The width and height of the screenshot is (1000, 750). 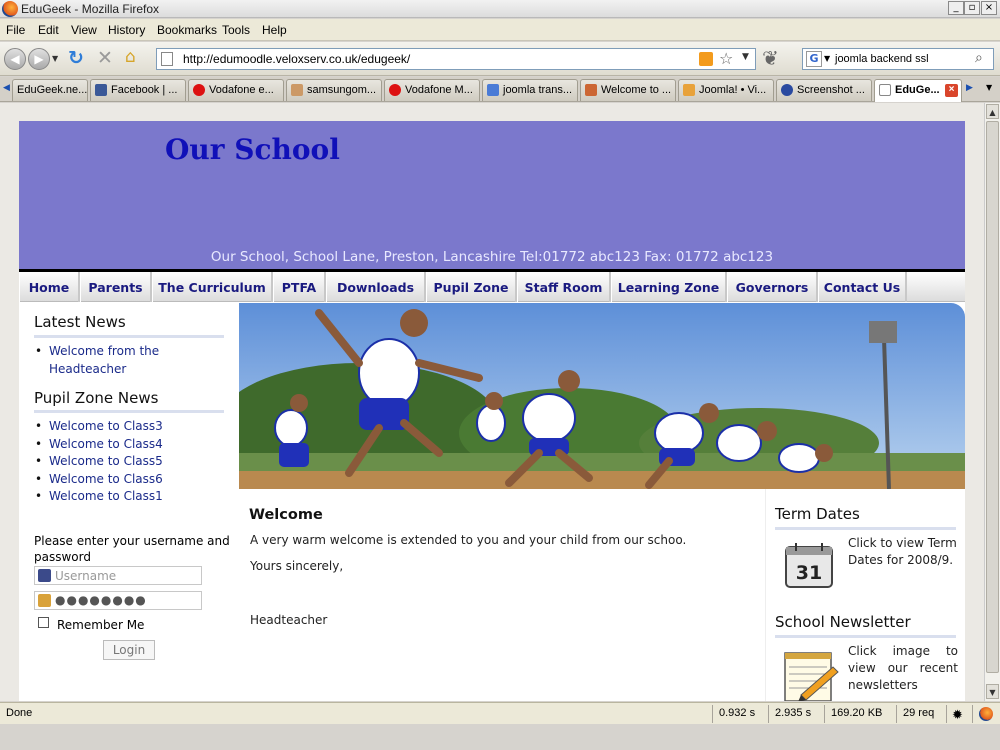 I want to click on remember-me-checkbox, so click(x=43, y=622).